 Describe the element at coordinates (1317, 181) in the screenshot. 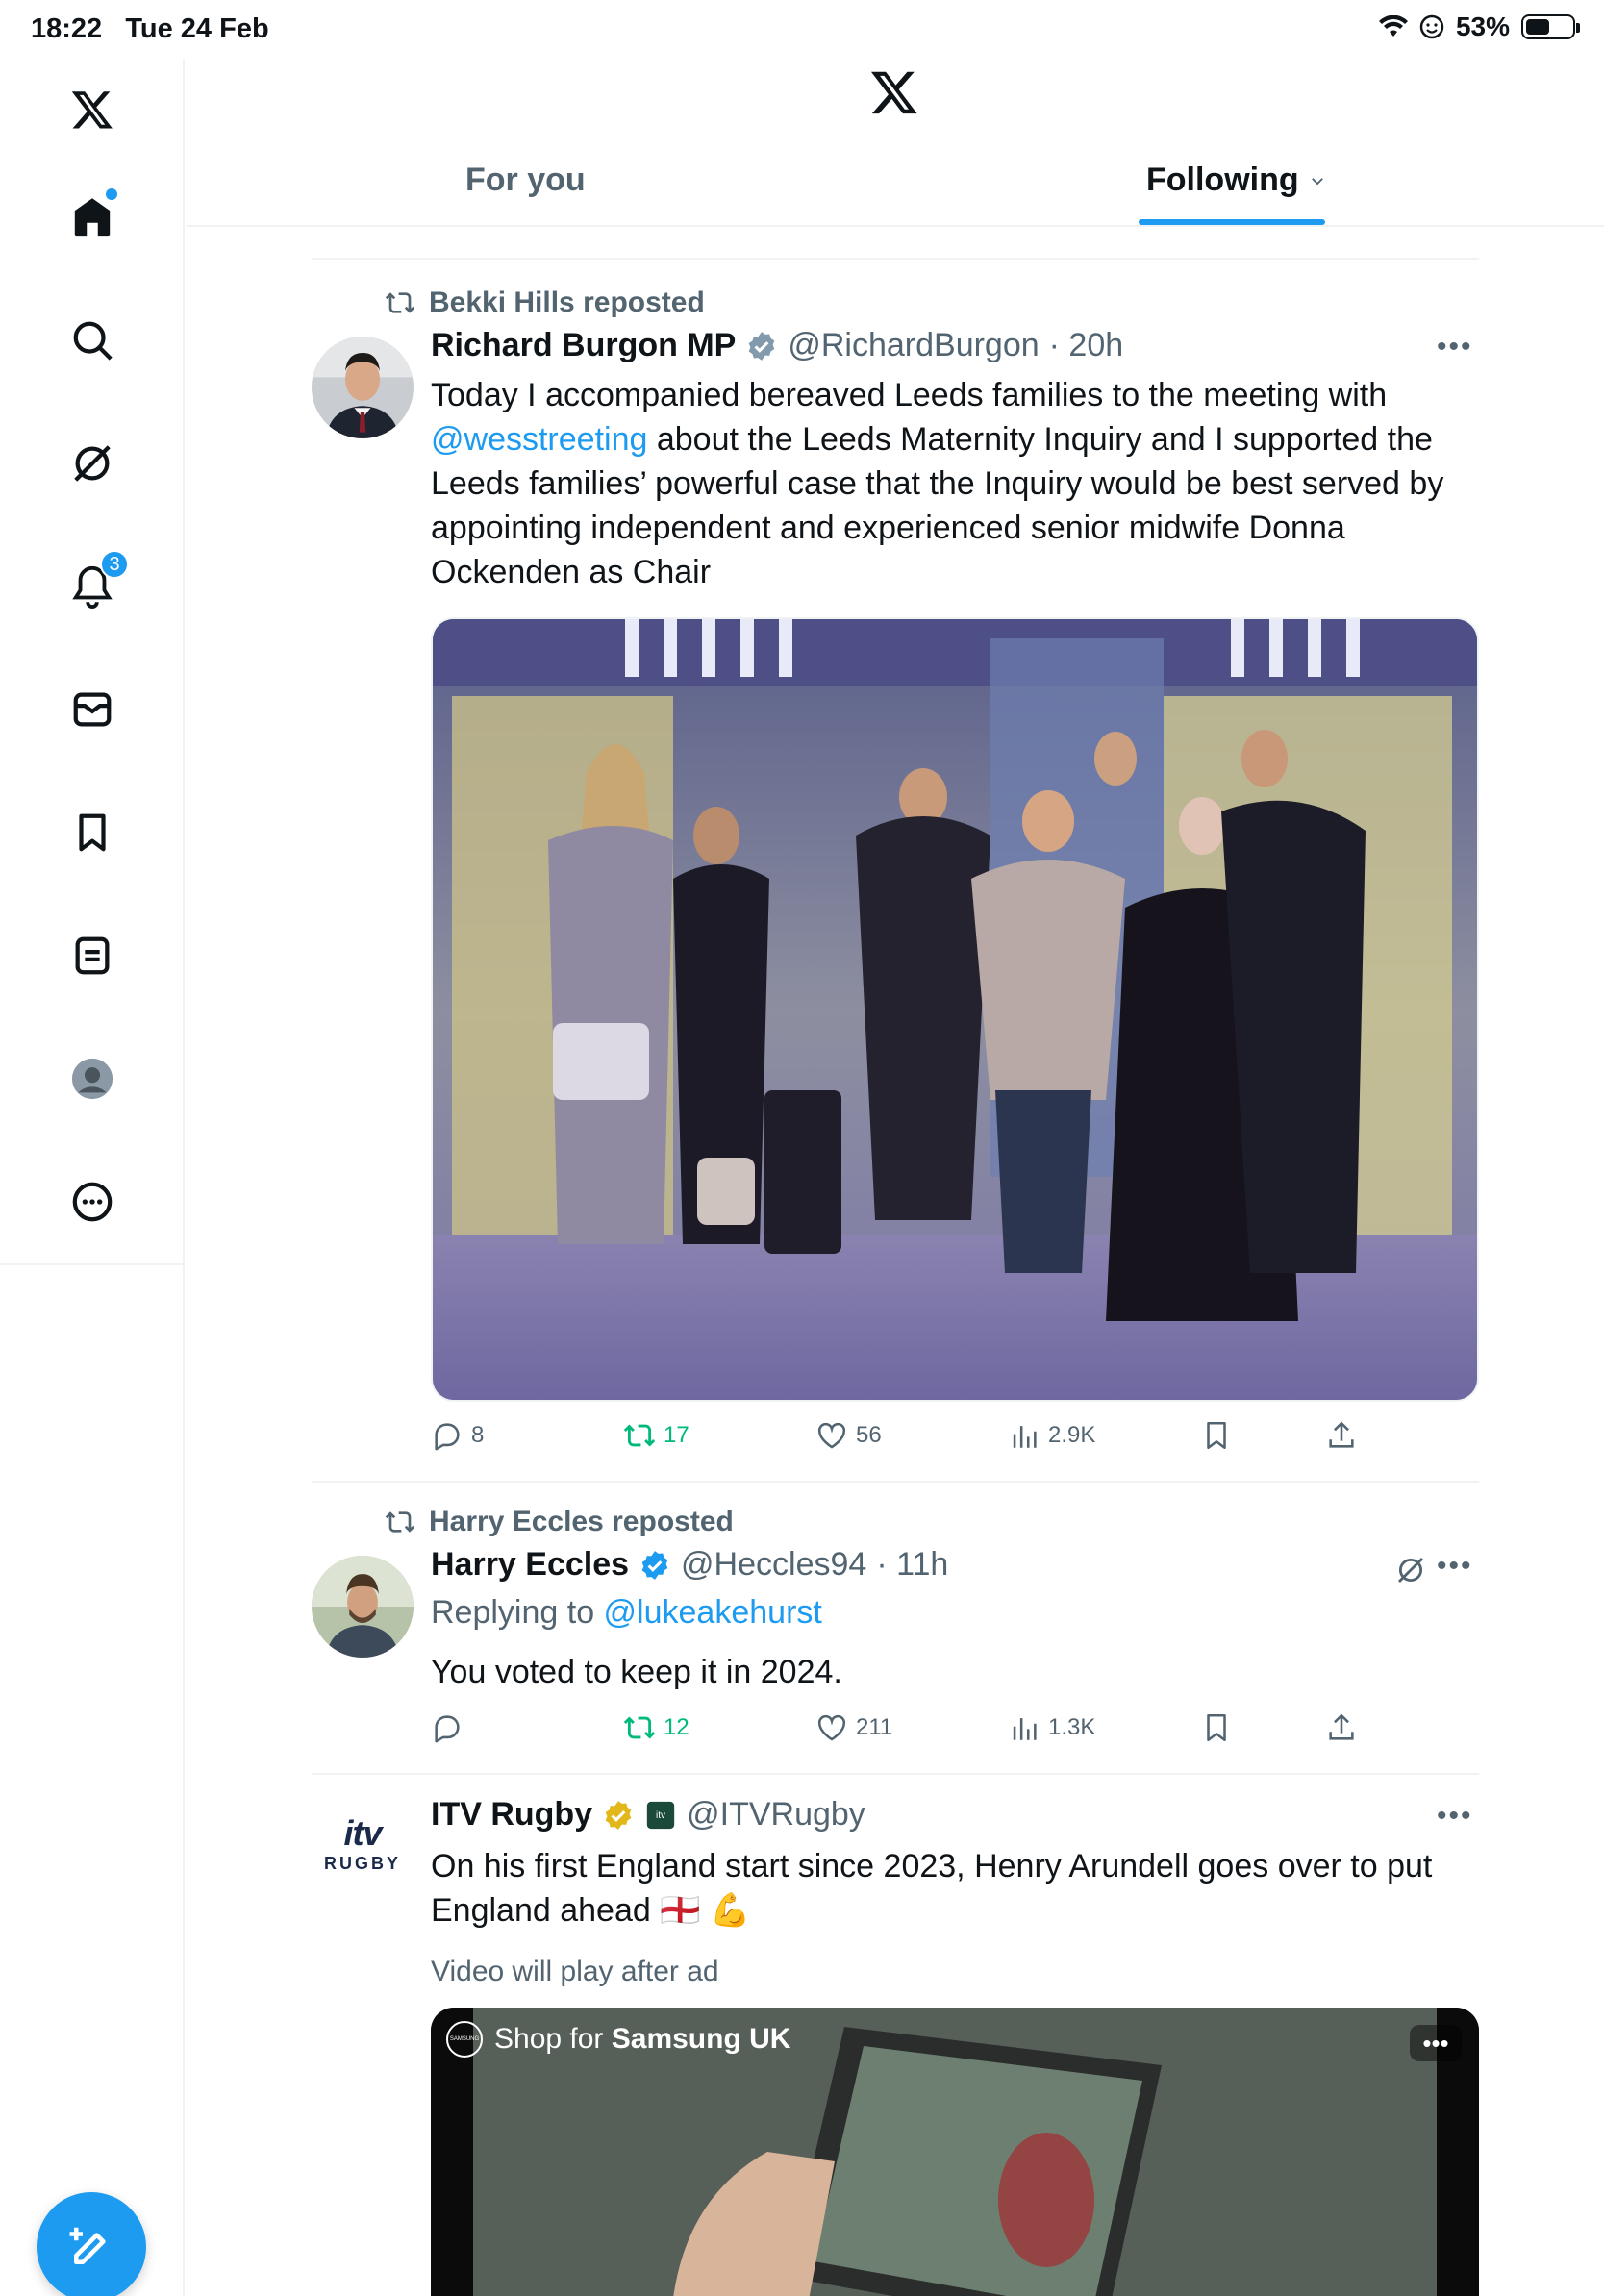

I see `chevron-down-icon` at that location.